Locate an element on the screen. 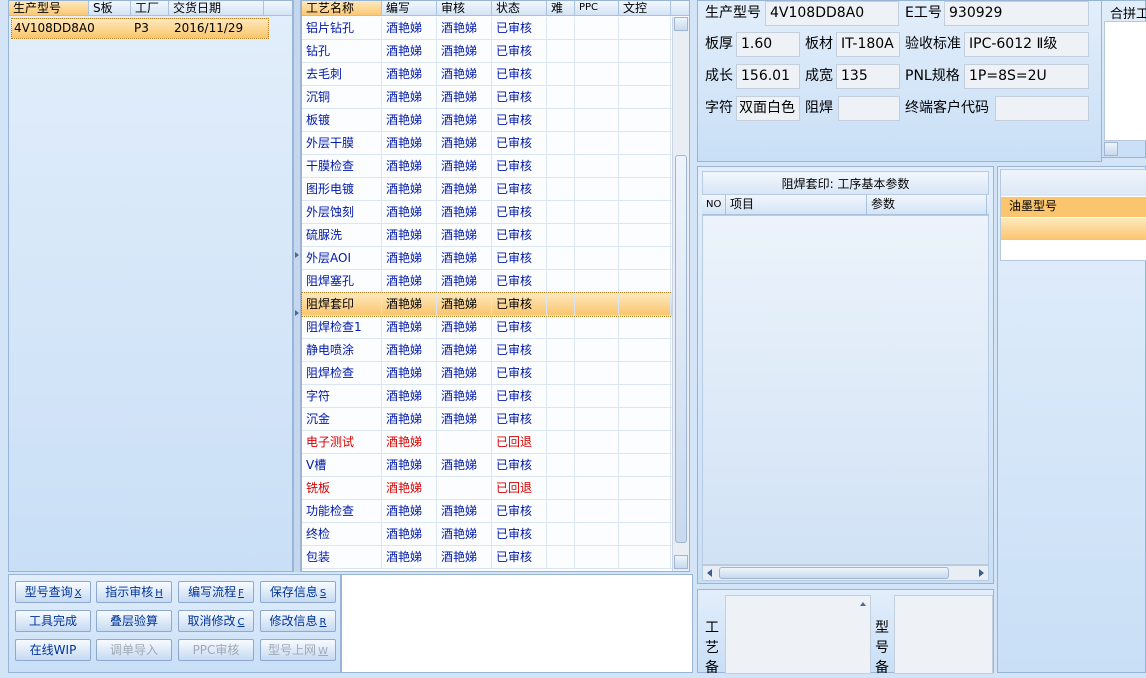 The height and width of the screenshot is (678, 1146). splitter-left is located at coordinates (297, 286).